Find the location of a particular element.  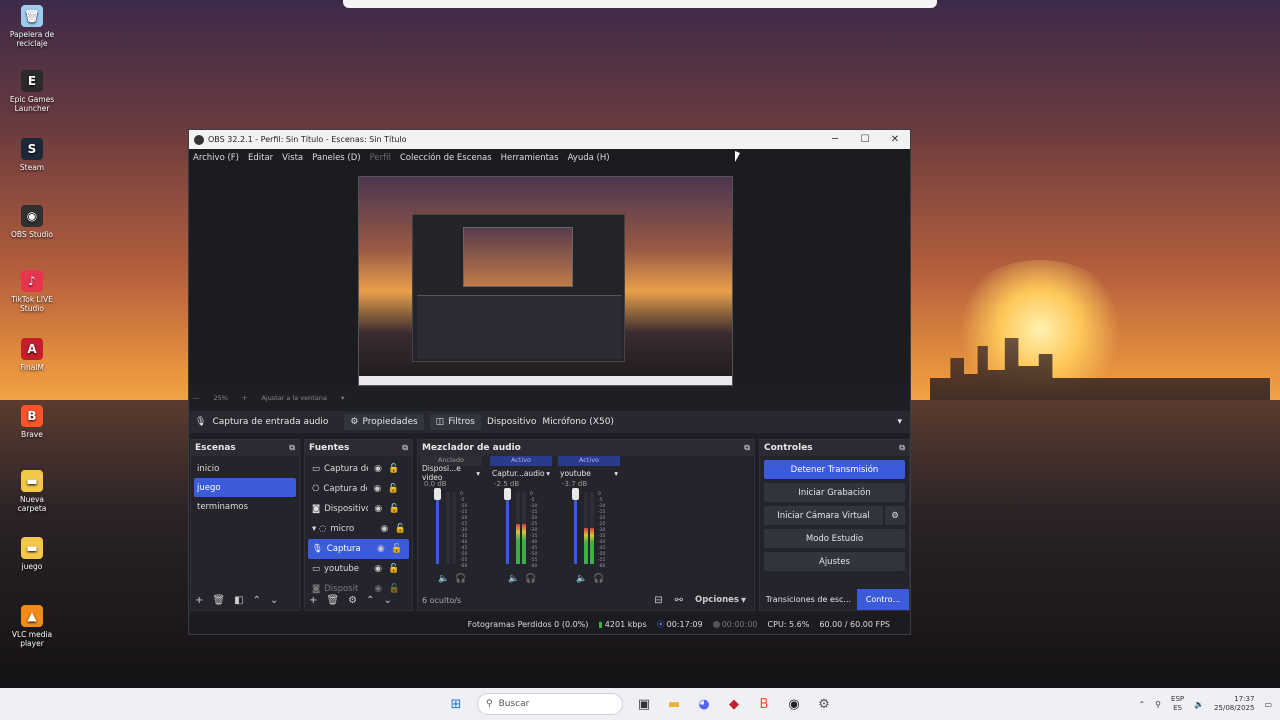

menu-item: Herramientas is located at coordinates (530, 158).